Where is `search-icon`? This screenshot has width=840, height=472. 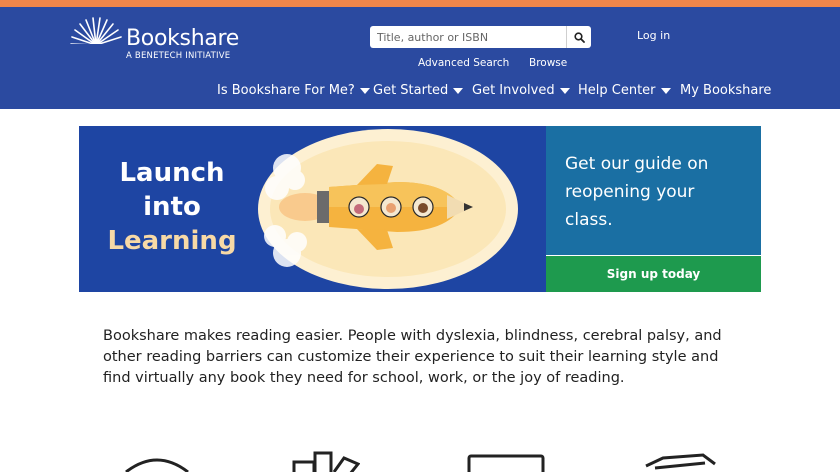
search-icon is located at coordinates (579, 37).